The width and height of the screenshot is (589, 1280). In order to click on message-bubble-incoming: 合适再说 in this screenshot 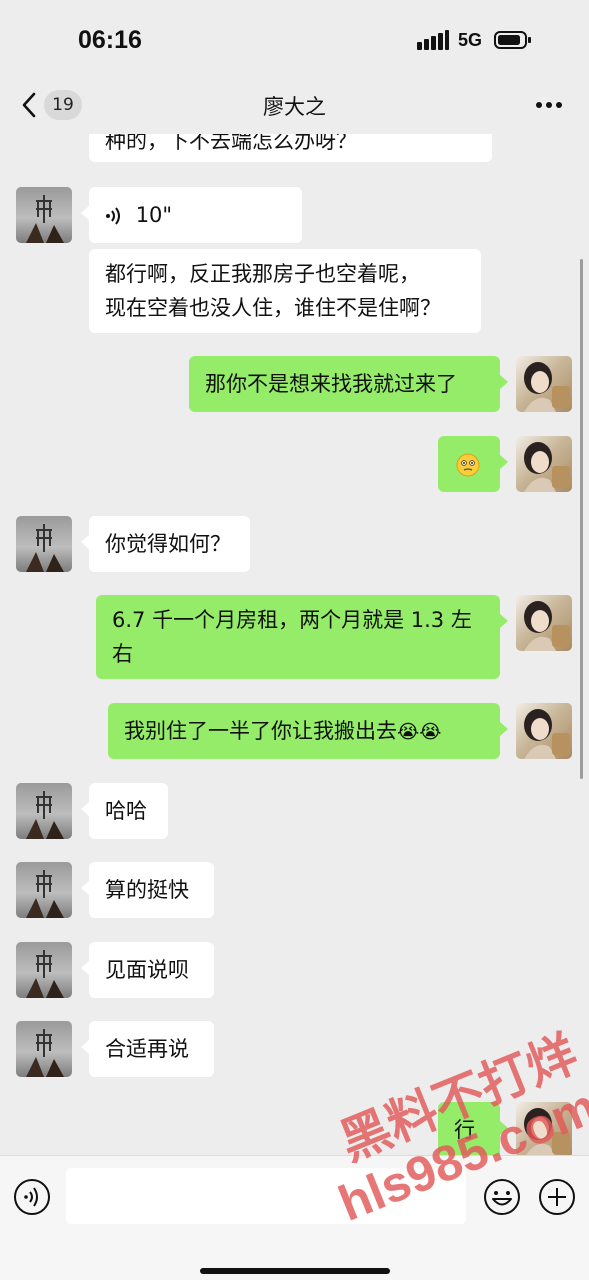, I will do `click(147, 1049)`.